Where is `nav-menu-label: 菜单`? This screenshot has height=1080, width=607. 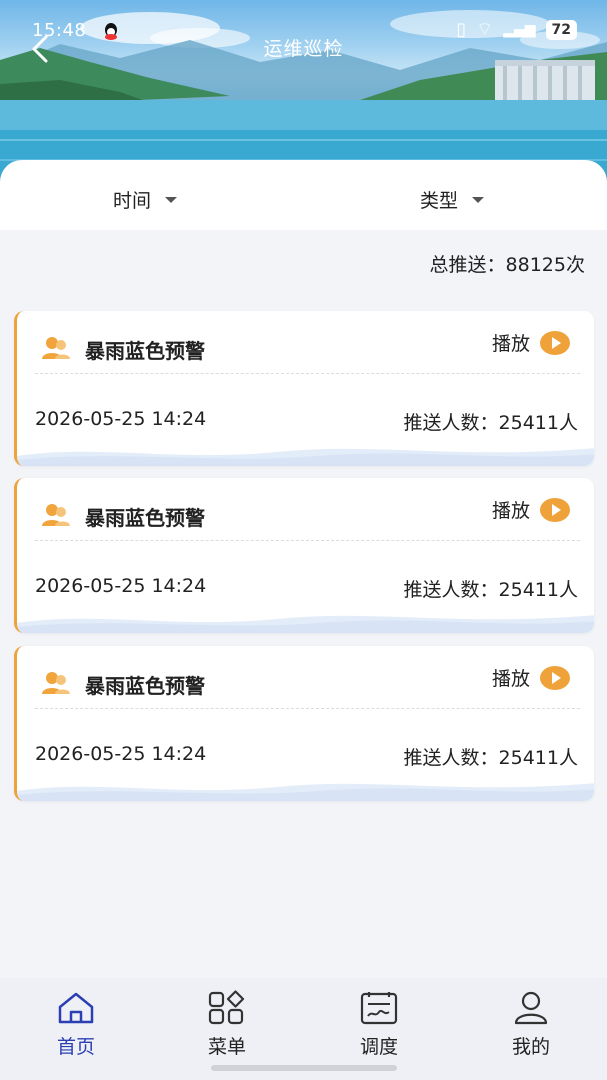
nav-menu-label: 菜单 is located at coordinates (226, 1047).